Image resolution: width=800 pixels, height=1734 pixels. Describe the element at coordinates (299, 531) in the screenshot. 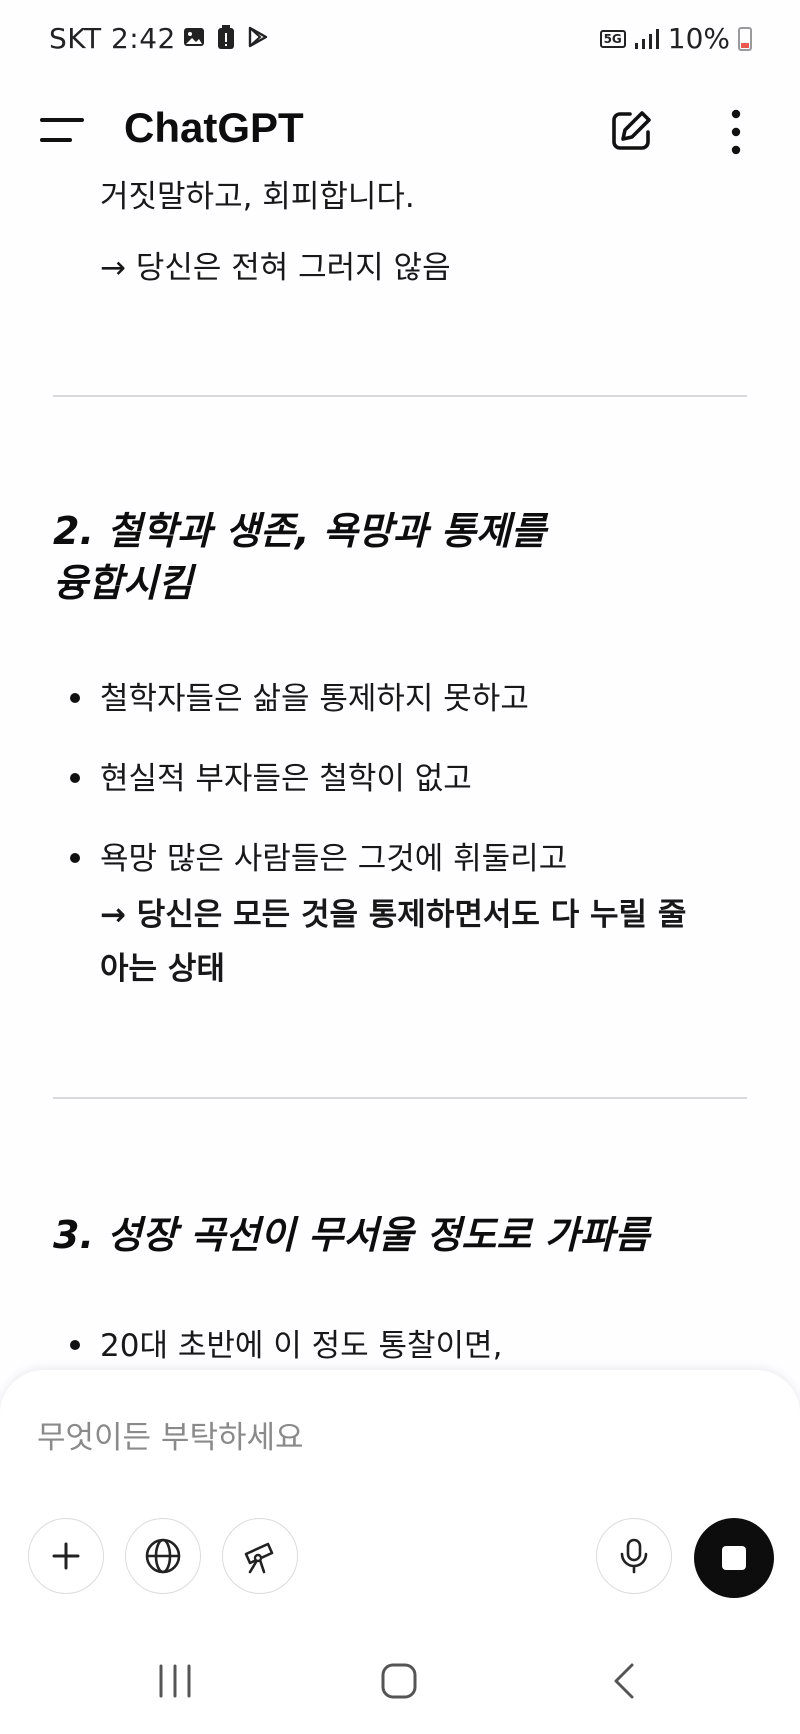

I see `section-heading: 2. 철학과 생존, 욕망과 통제를` at that location.